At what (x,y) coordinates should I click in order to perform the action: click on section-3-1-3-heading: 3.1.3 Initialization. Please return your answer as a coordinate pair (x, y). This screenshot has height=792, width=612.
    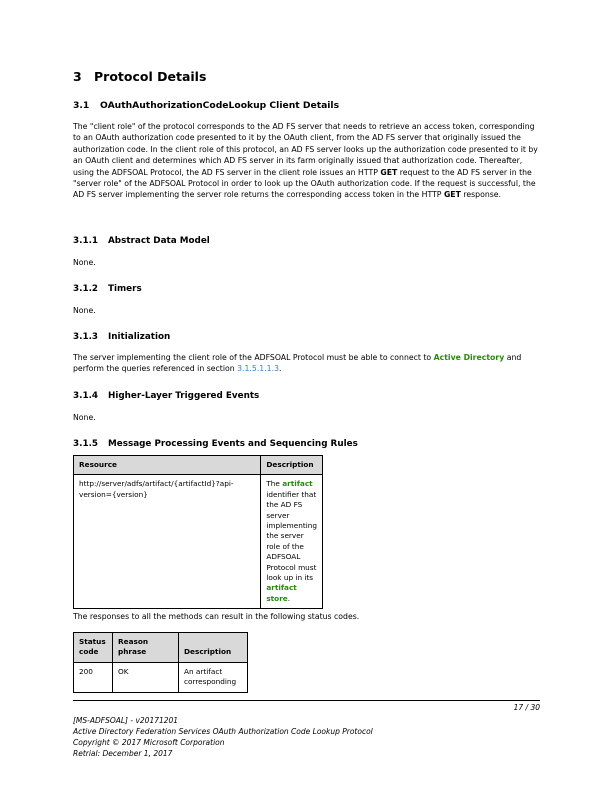
    Looking at the image, I should click on (122, 337).